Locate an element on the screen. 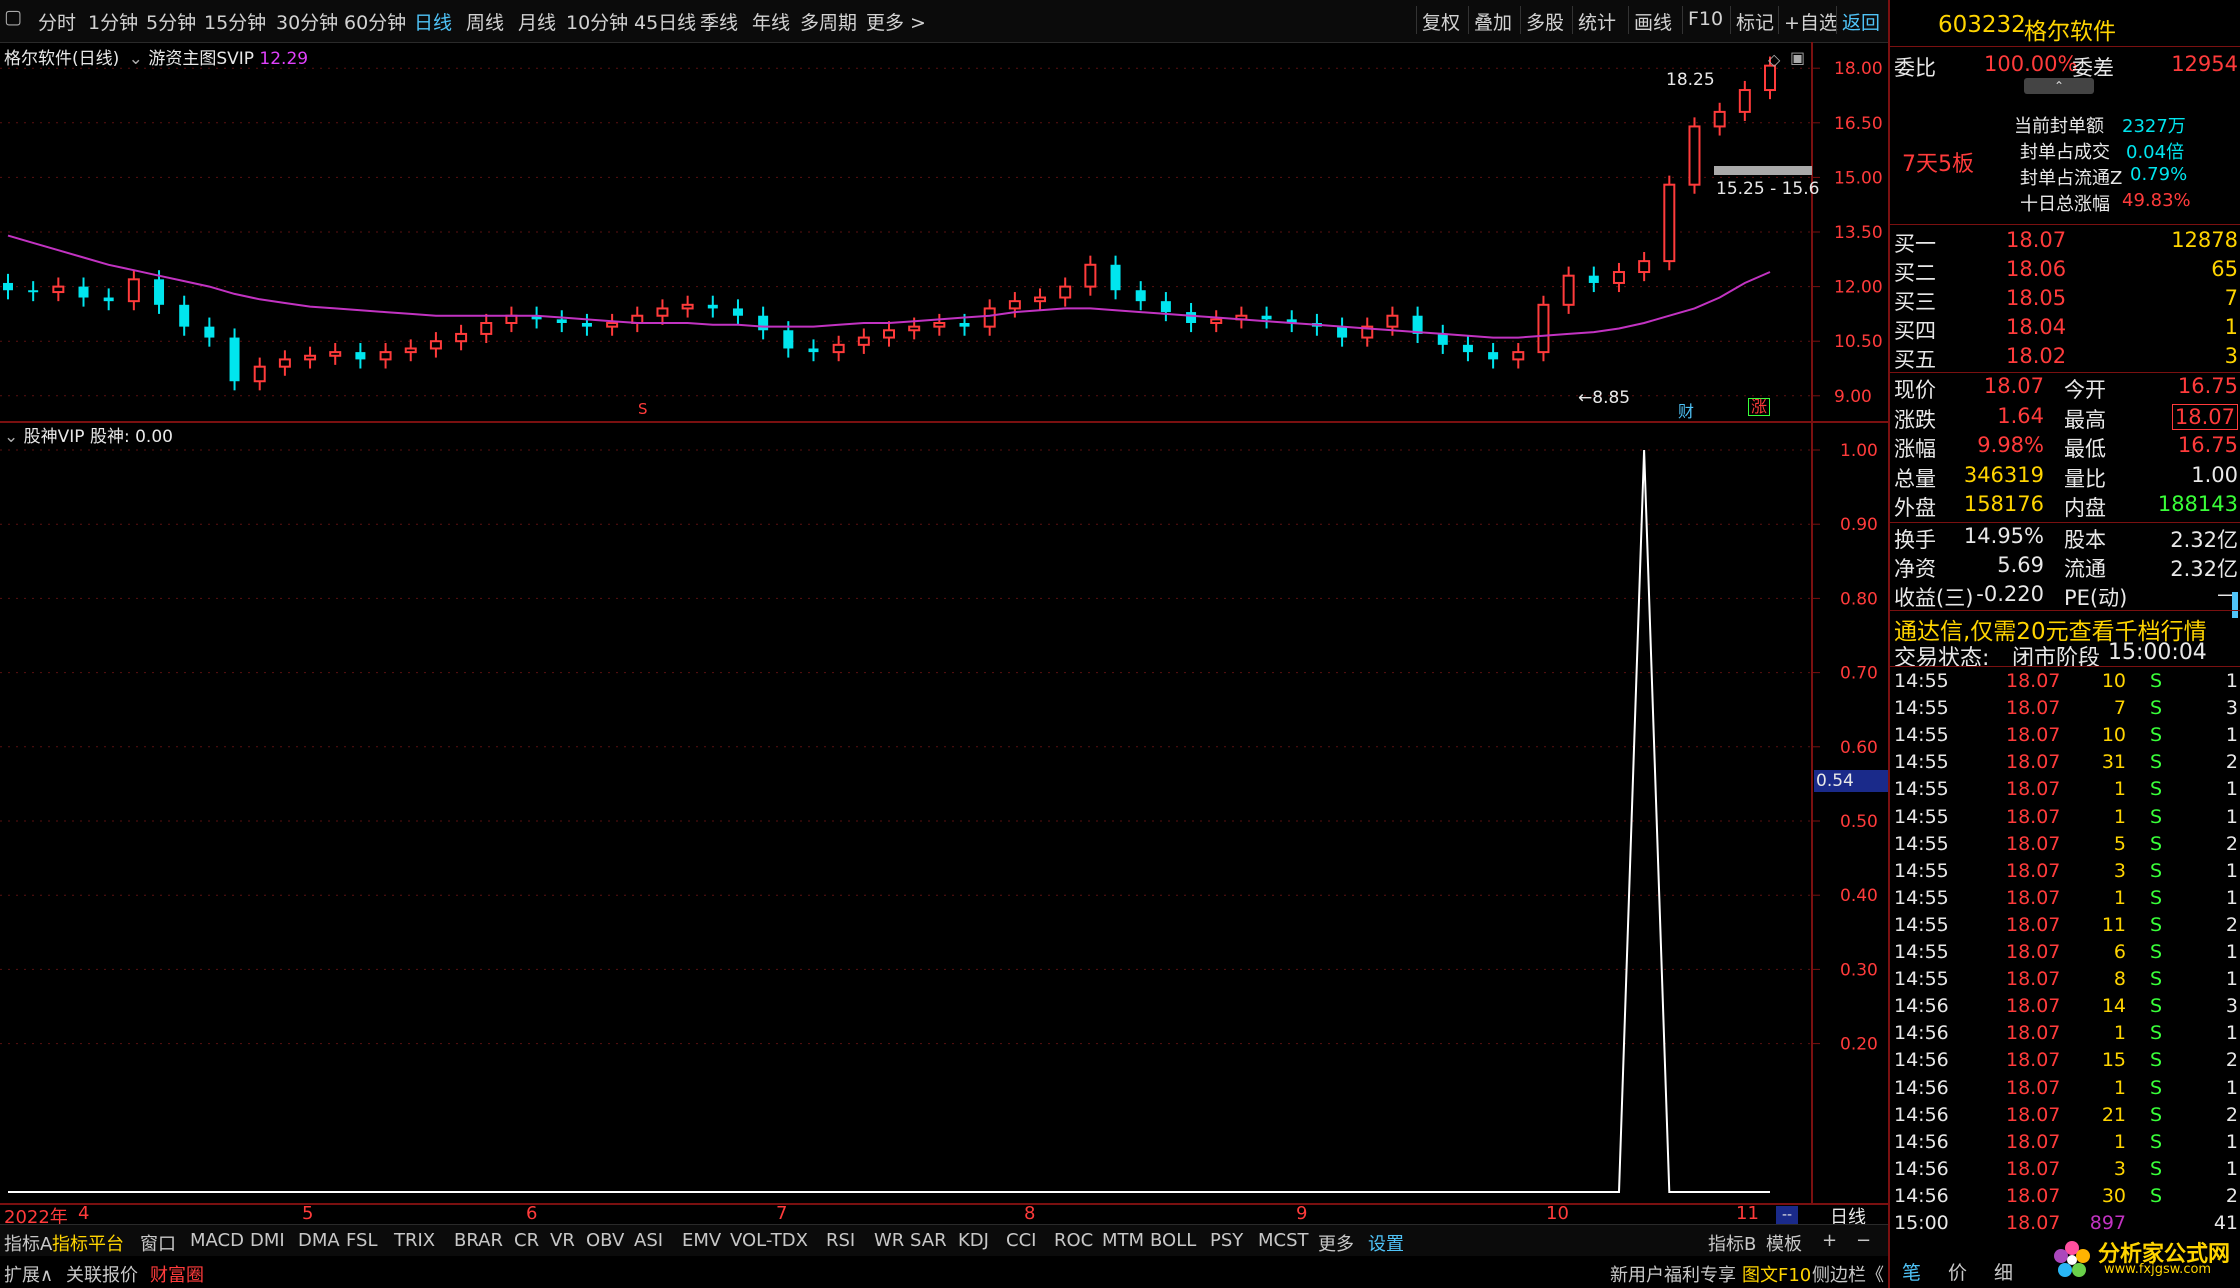 The image size is (2240, 1288). high-price-label: 18.25 is located at coordinates (1690, 80).